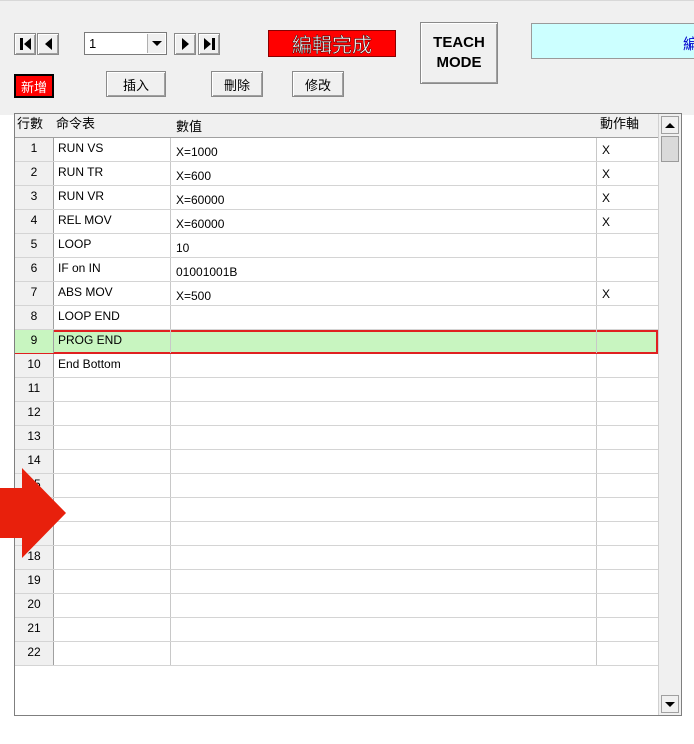  What do you see at coordinates (112, 365) in the screenshot?
I see `command-cell: End Bottom` at bounding box center [112, 365].